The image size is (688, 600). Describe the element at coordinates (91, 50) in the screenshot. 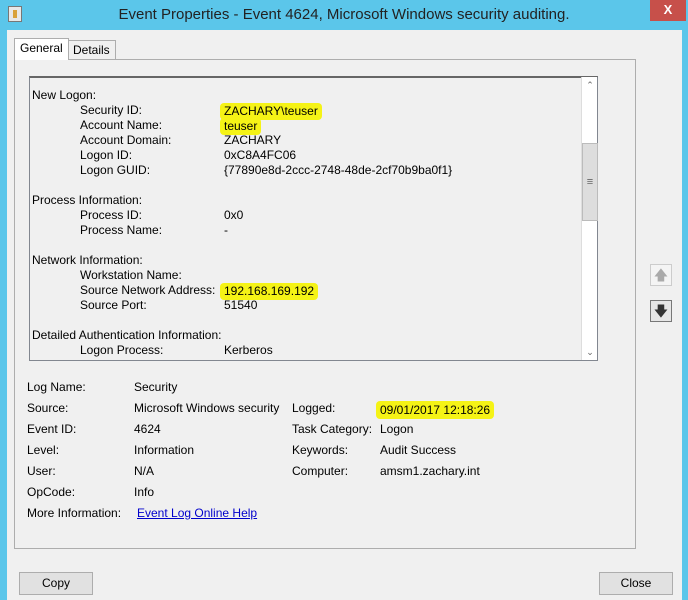

I see `tab-details: Details` at that location.